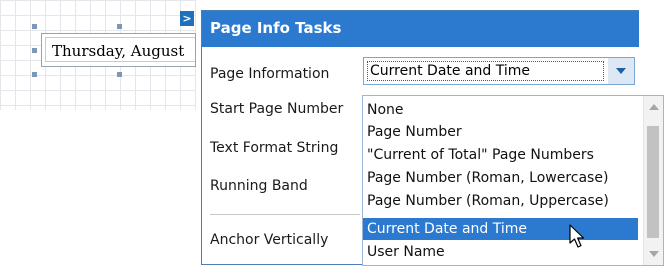 This screenshot has width=664, height=266. Describe the element at coordinates (34, 50) in the screenshot. I see `resize-handle-middle-left` at that location.